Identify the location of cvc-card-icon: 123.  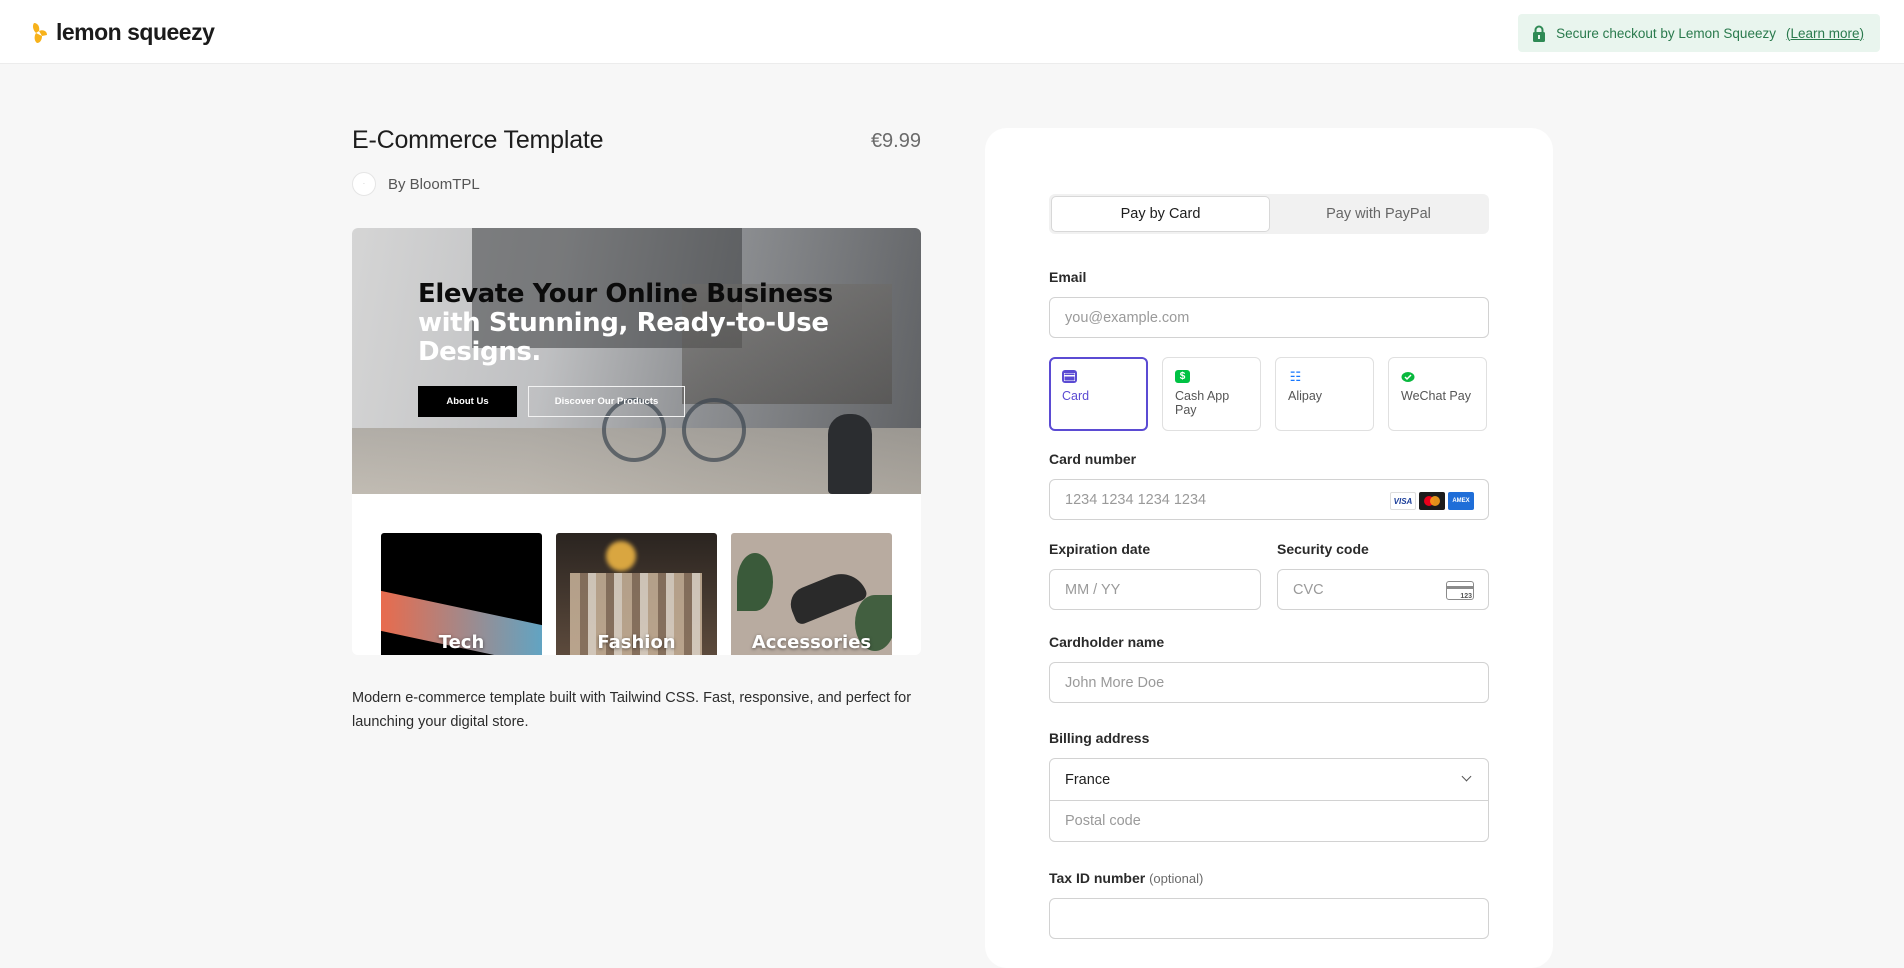
(1460, 590).